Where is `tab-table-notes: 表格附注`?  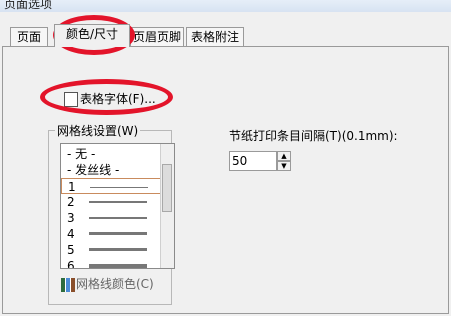 tab-table-notes: 表格附注 is located at coordinates (215, 36).